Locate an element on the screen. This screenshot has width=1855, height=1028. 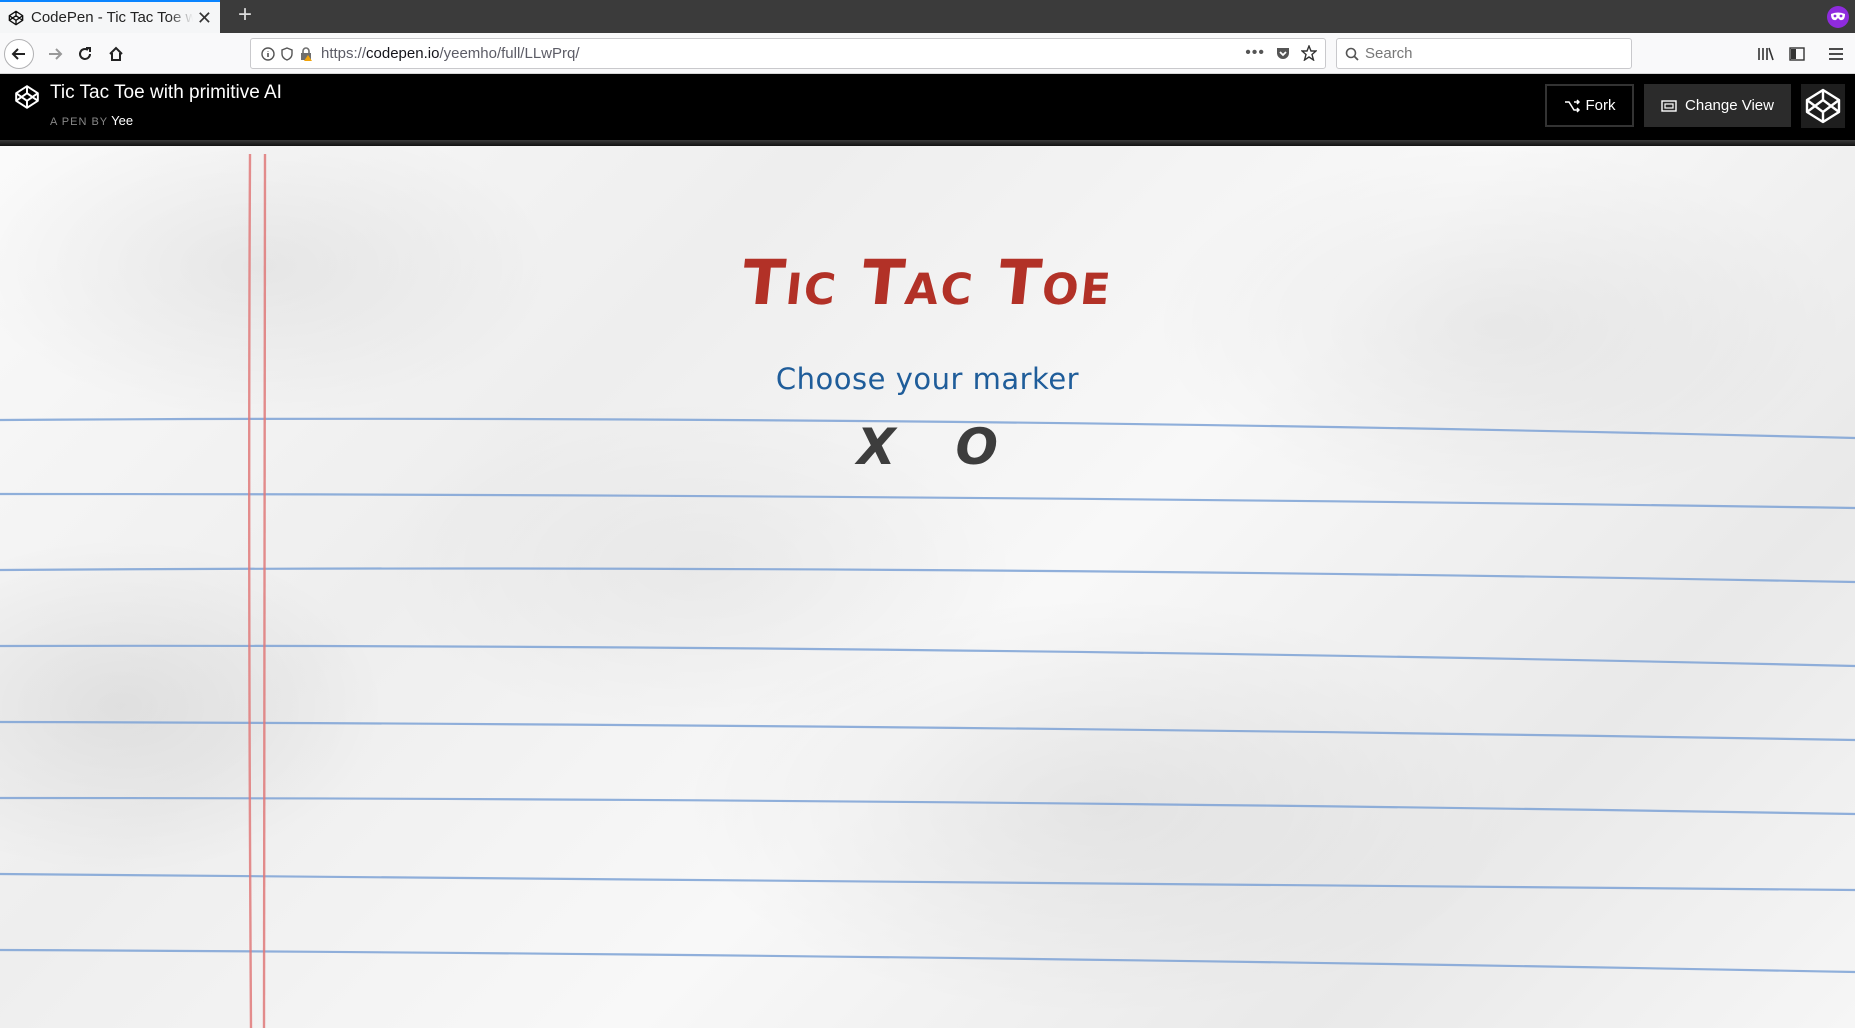
codepen-favicon-icon is located at coordinates (16, 17).